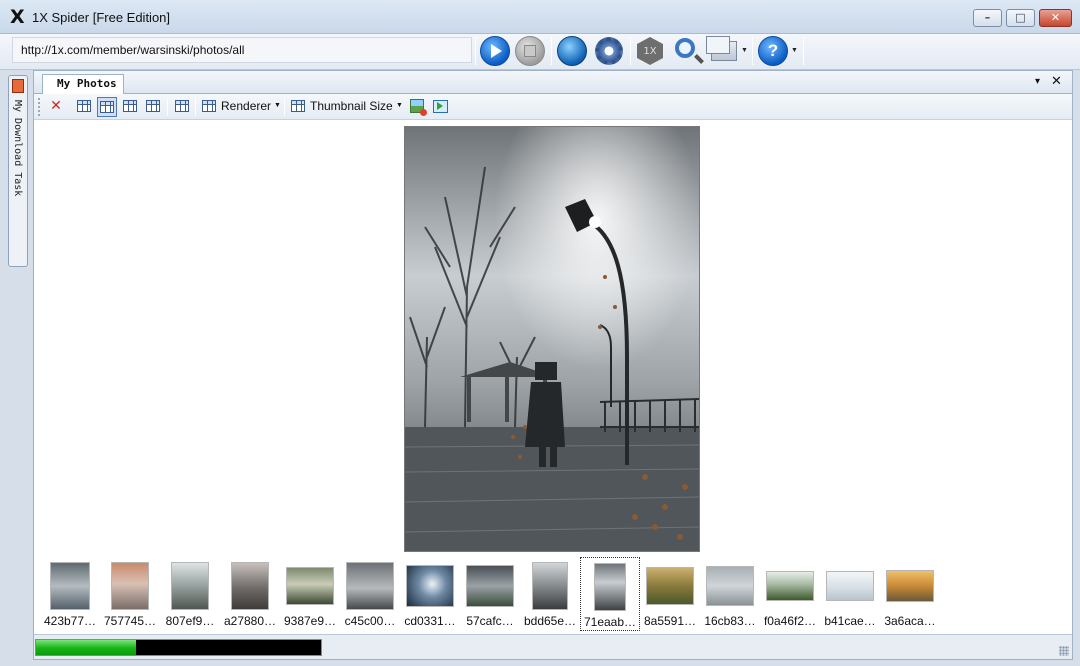 This screenshot has height=666, width=1080. I want to click on title-bar: X 1X Spider [Free Edition] – □ ✕, so click(540, 17).